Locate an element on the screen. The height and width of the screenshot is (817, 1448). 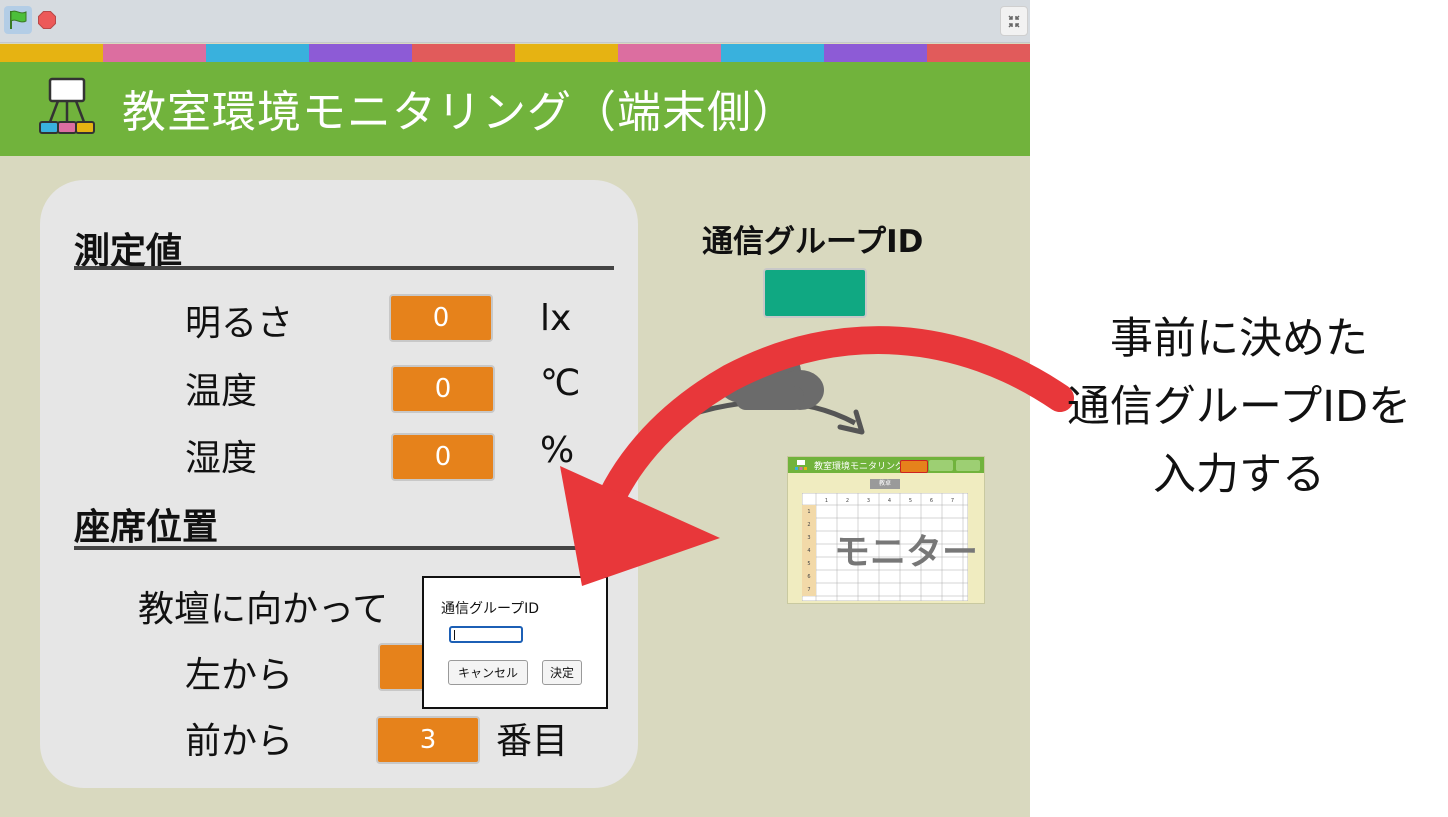
temperature-unit: ℃ is located at coordinates (560, 383).